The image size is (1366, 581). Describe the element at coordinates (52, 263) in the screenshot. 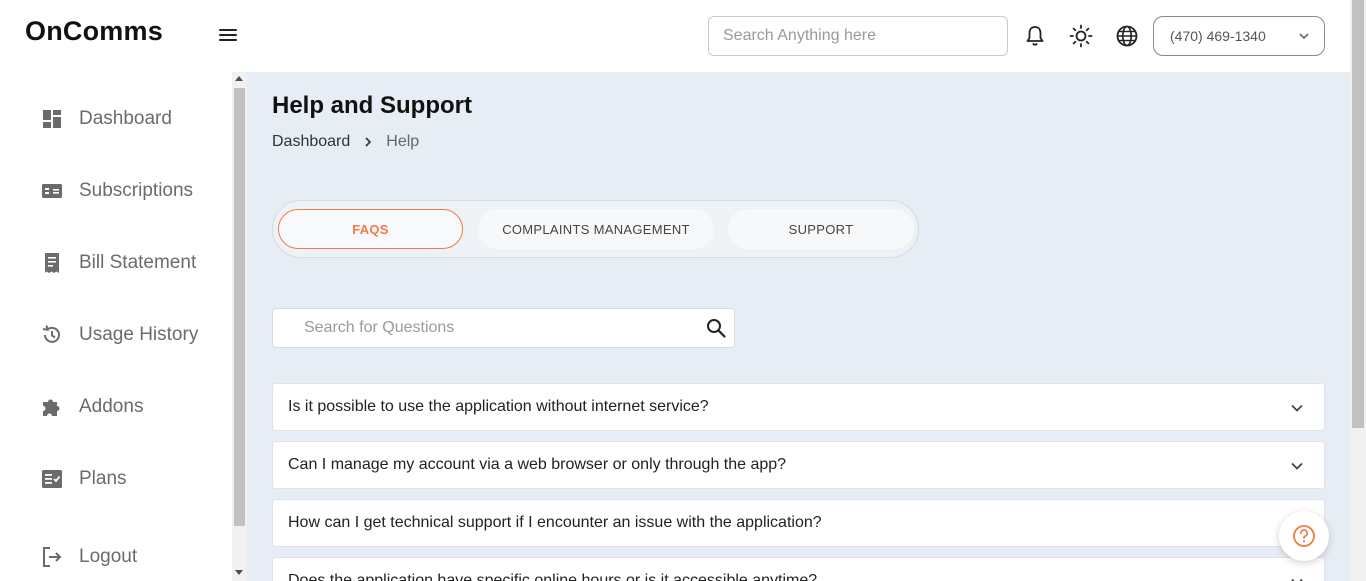

I see `receipt-icon` at that location.